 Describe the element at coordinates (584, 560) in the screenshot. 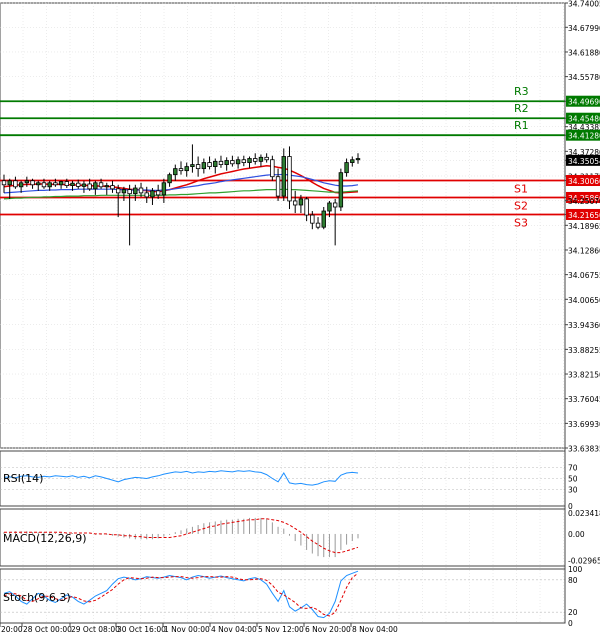

I see `macd-tick-label: -0.029658` at that location.